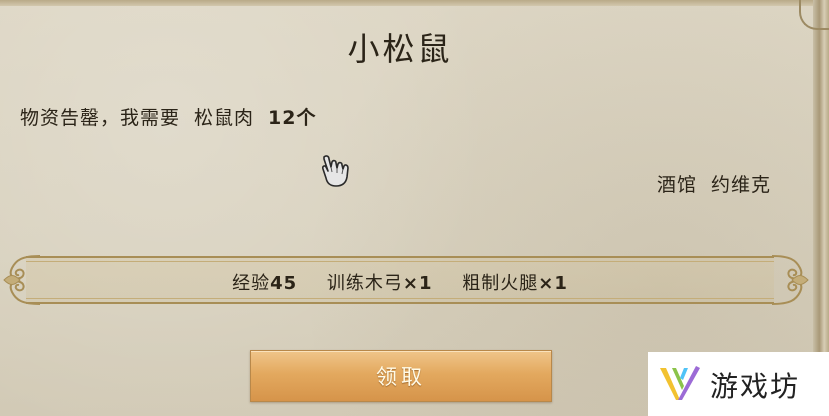  Describe the element at coordinates (740, 185) in the screenshot. I see `npc-name: 约维克` at that location.